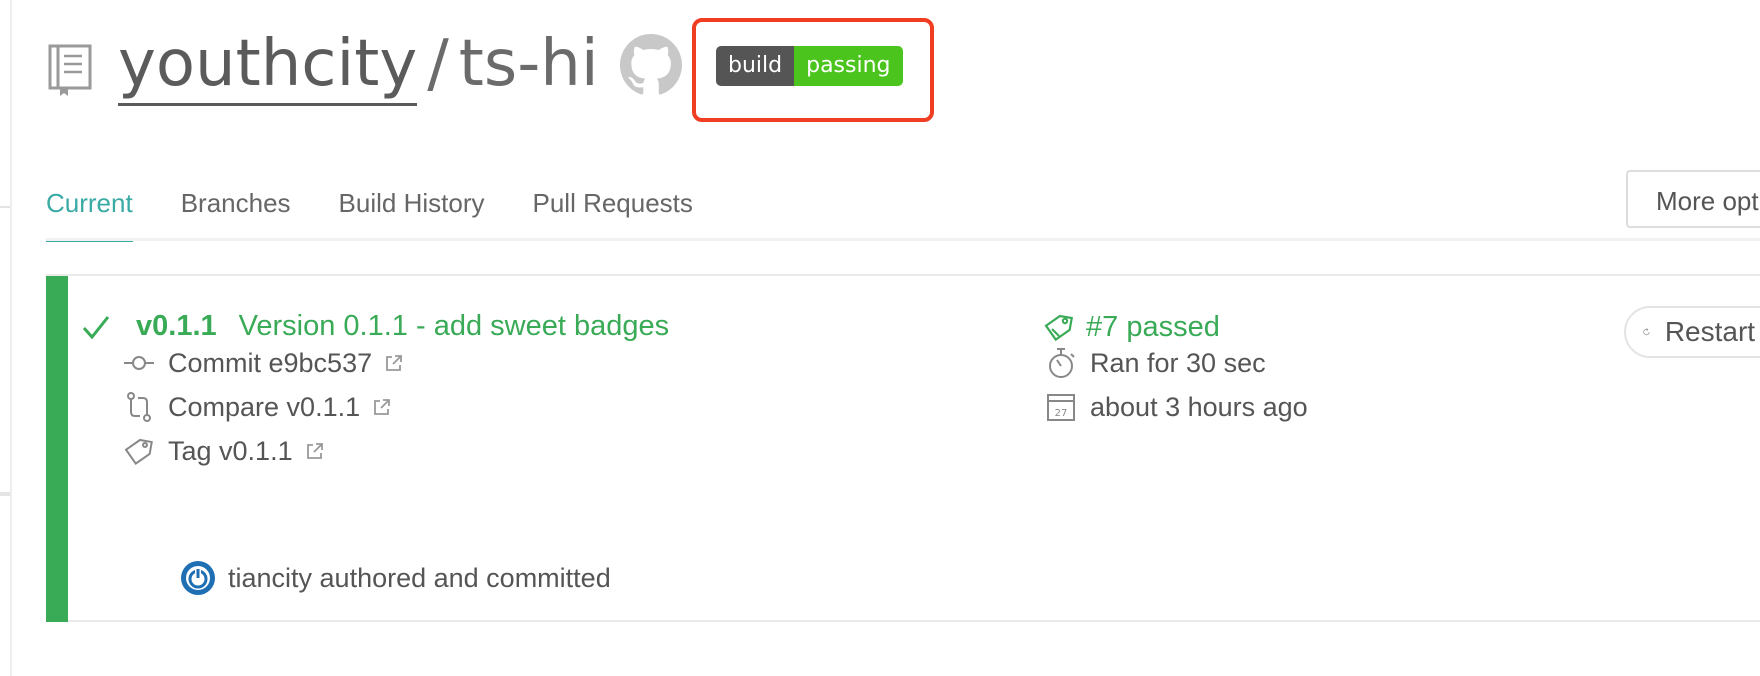 The image size is (1760, 676). Describe the element at coordinates (1062, 363) in the screenshot. I see `stopwatch-icon` at that location.